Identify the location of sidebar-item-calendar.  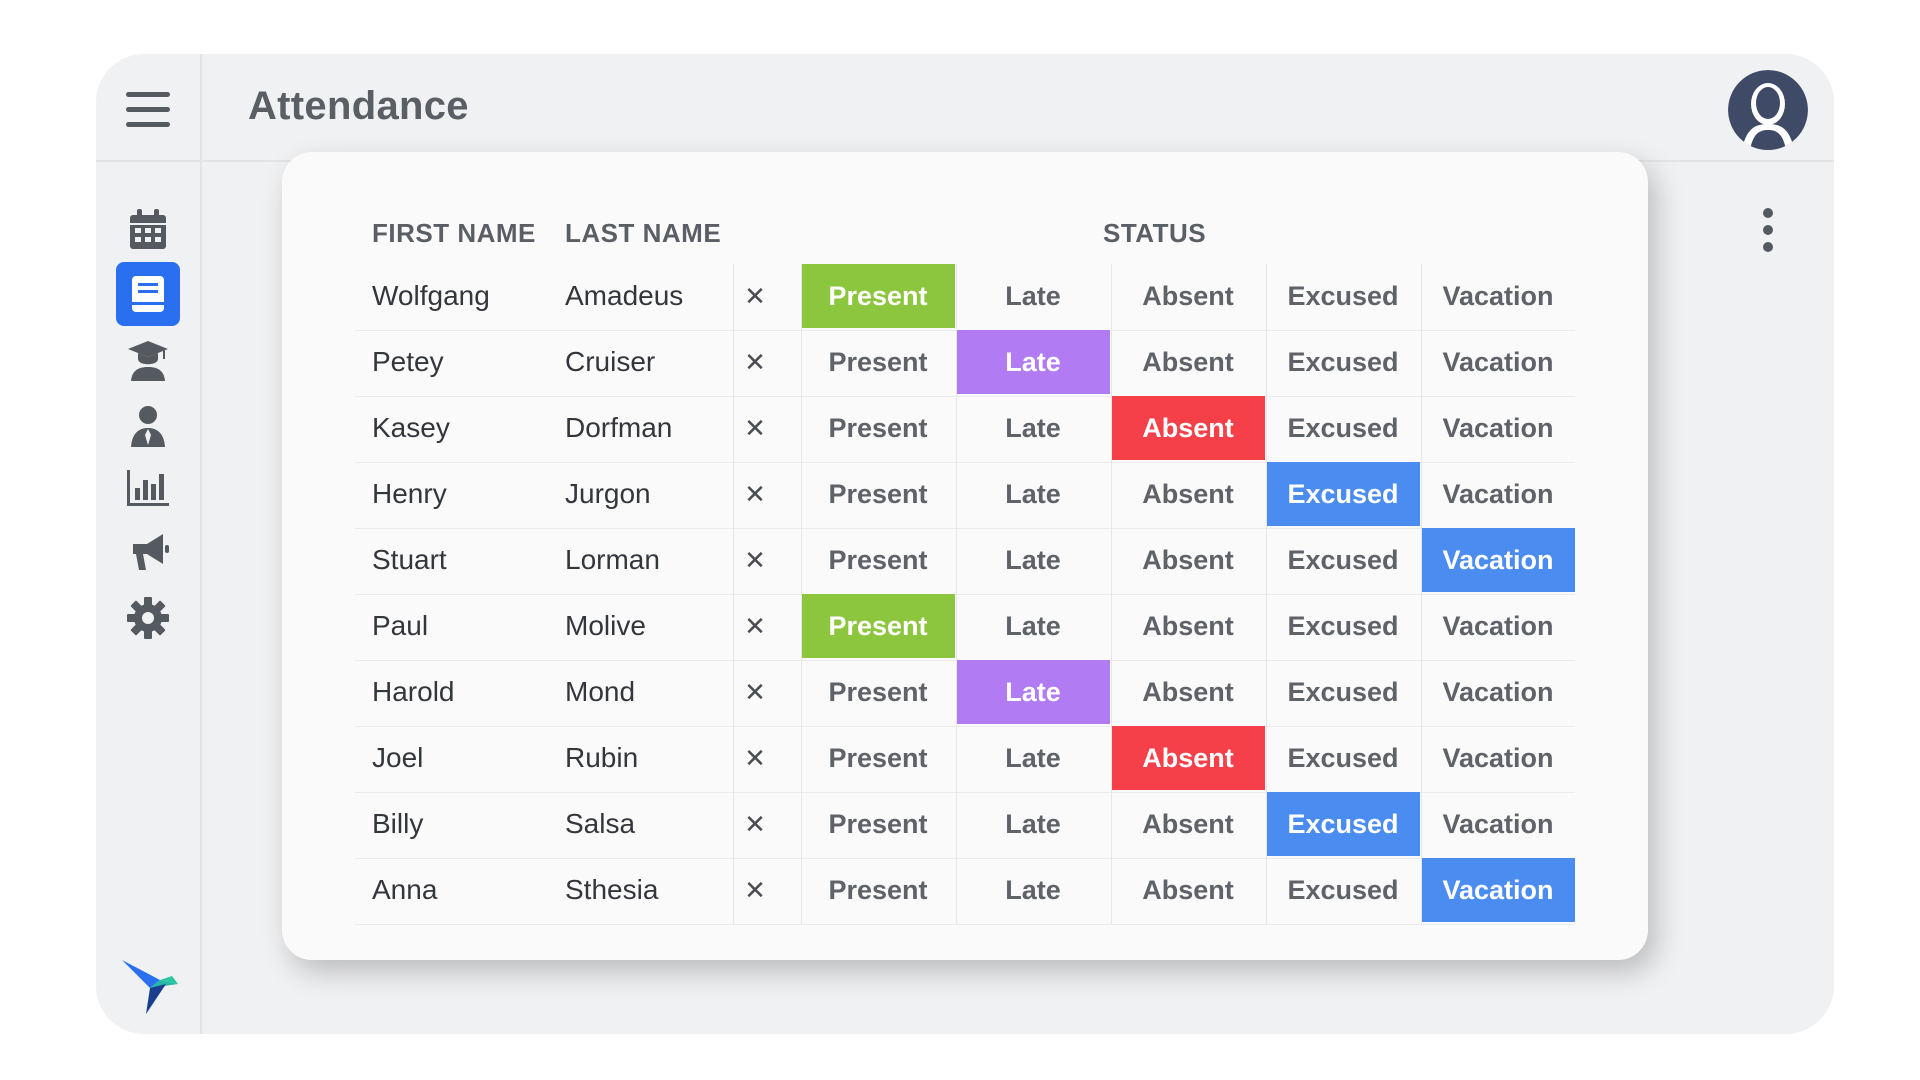
(148, 230).